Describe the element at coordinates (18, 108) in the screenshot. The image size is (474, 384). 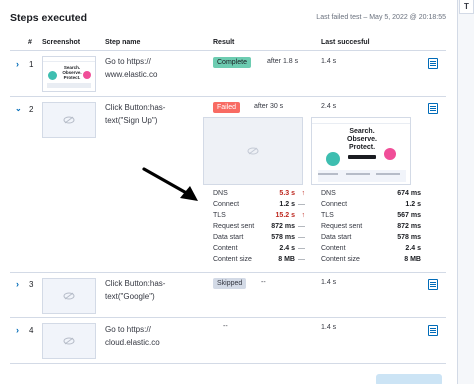
I see `chevron-down-icon: ⌄` at that location.